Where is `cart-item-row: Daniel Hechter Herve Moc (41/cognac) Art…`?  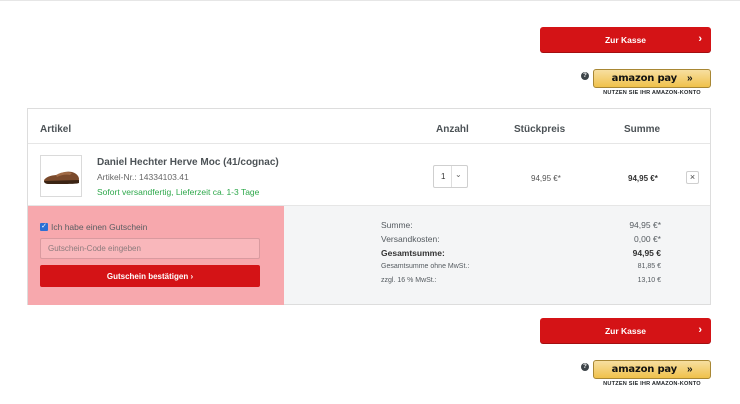 cart-item-row: Daniel Hechter Herve Moc (41/cognac) Art… is located at coordinates (369, 175).